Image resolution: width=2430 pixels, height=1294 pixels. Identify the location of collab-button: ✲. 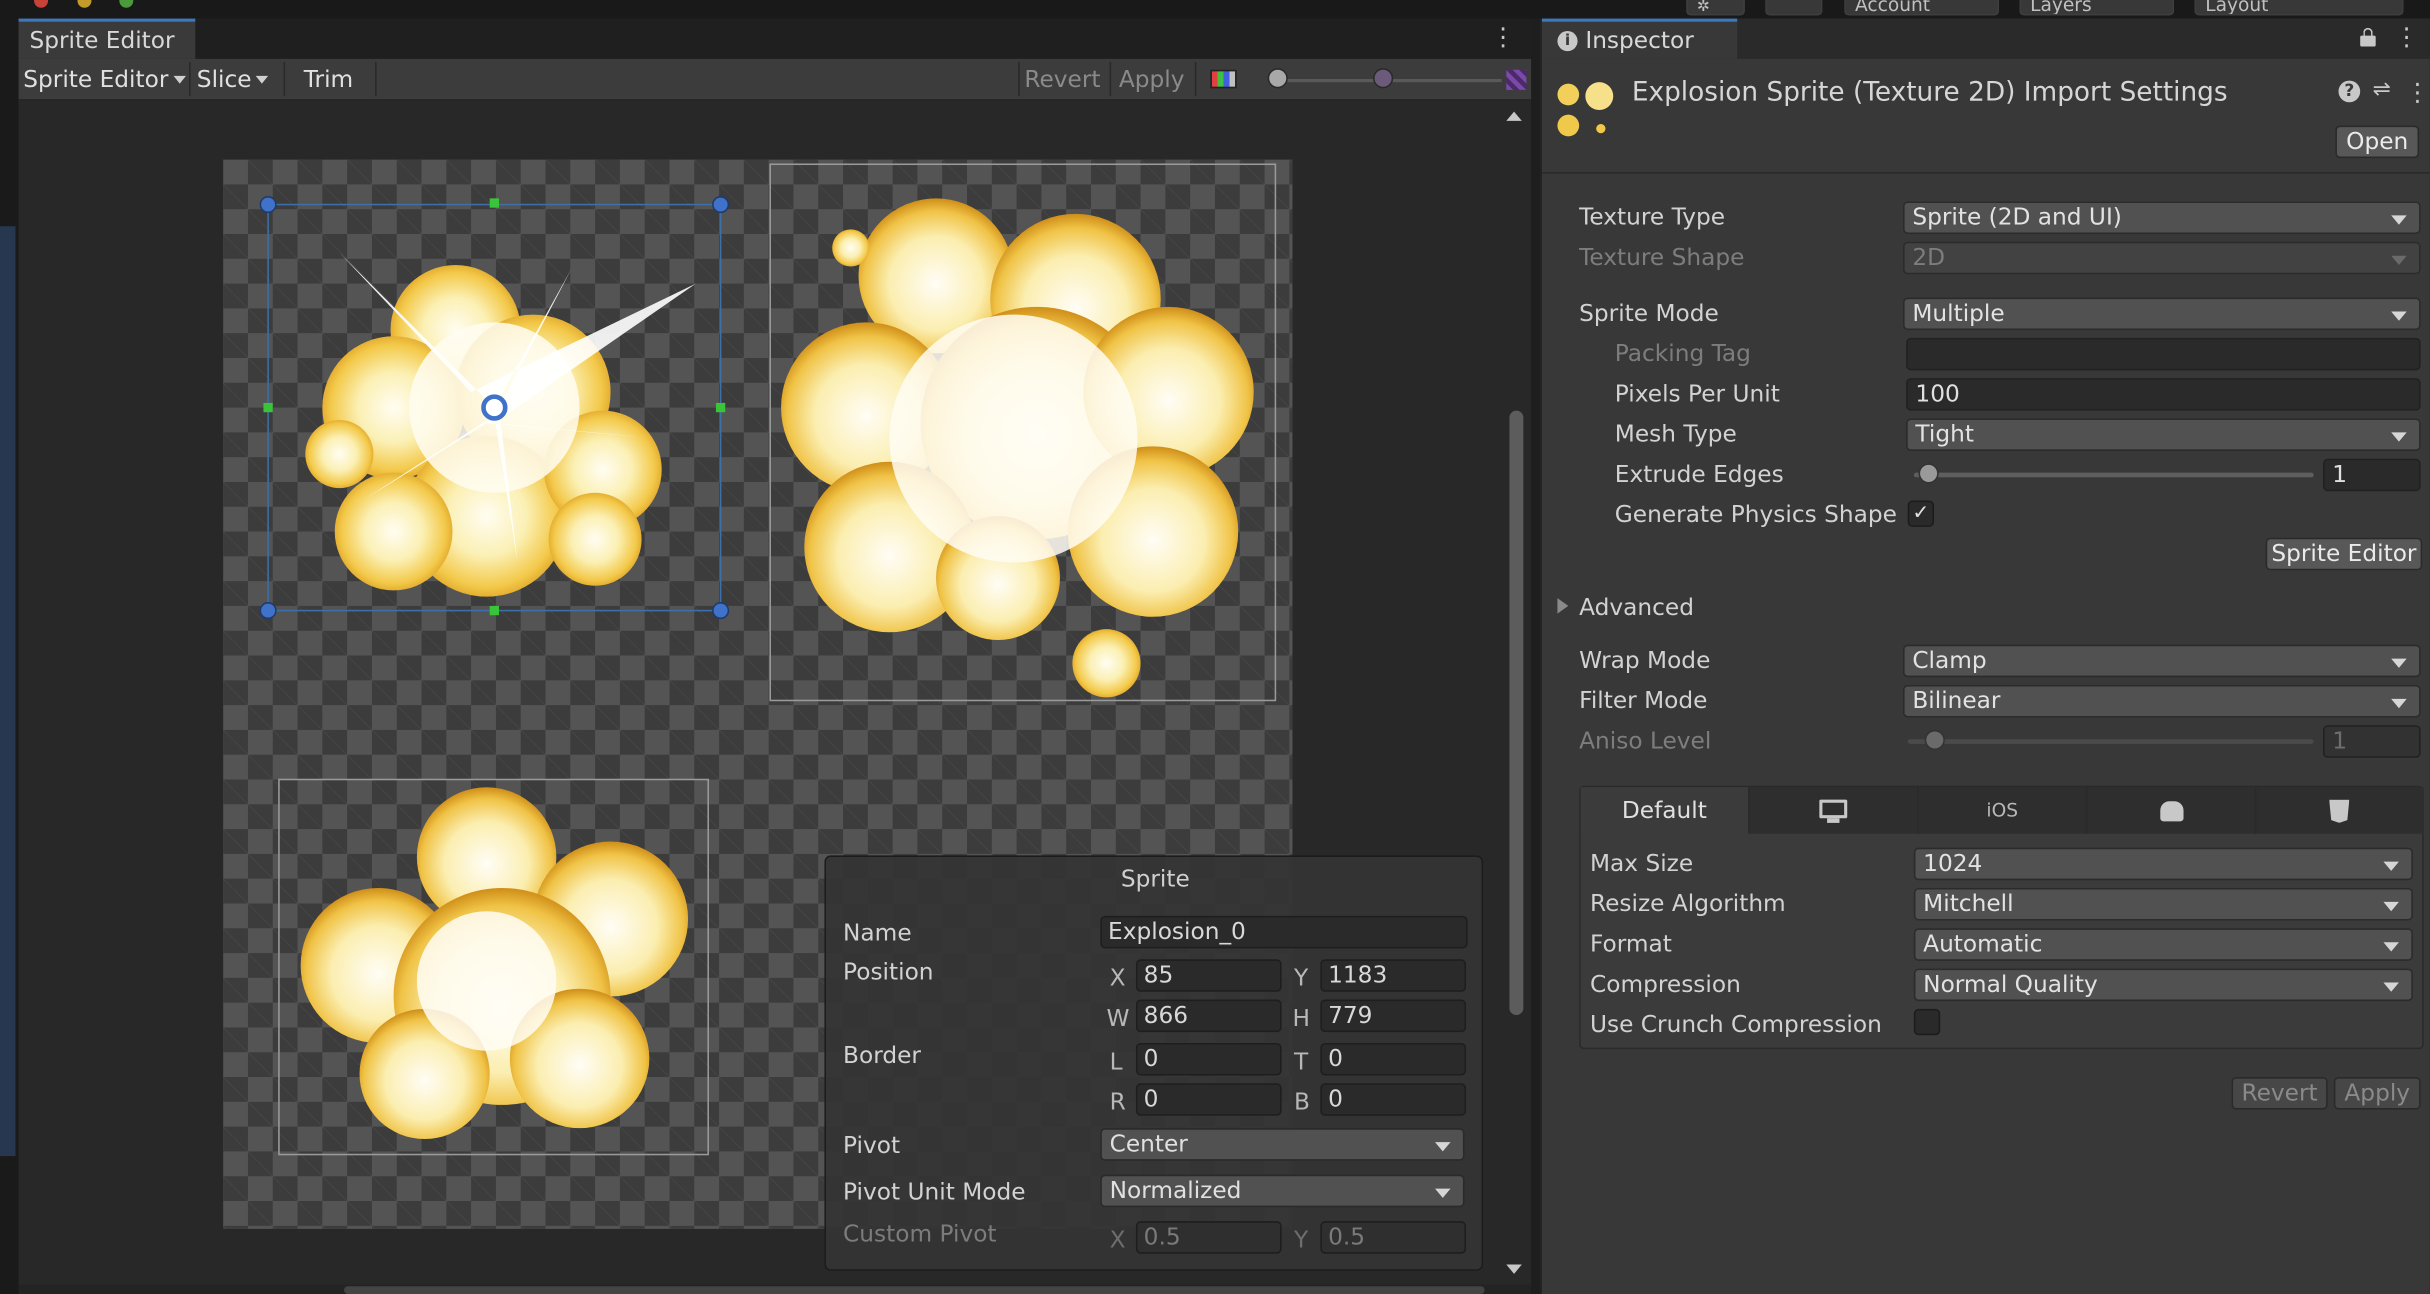
(1715, 8).